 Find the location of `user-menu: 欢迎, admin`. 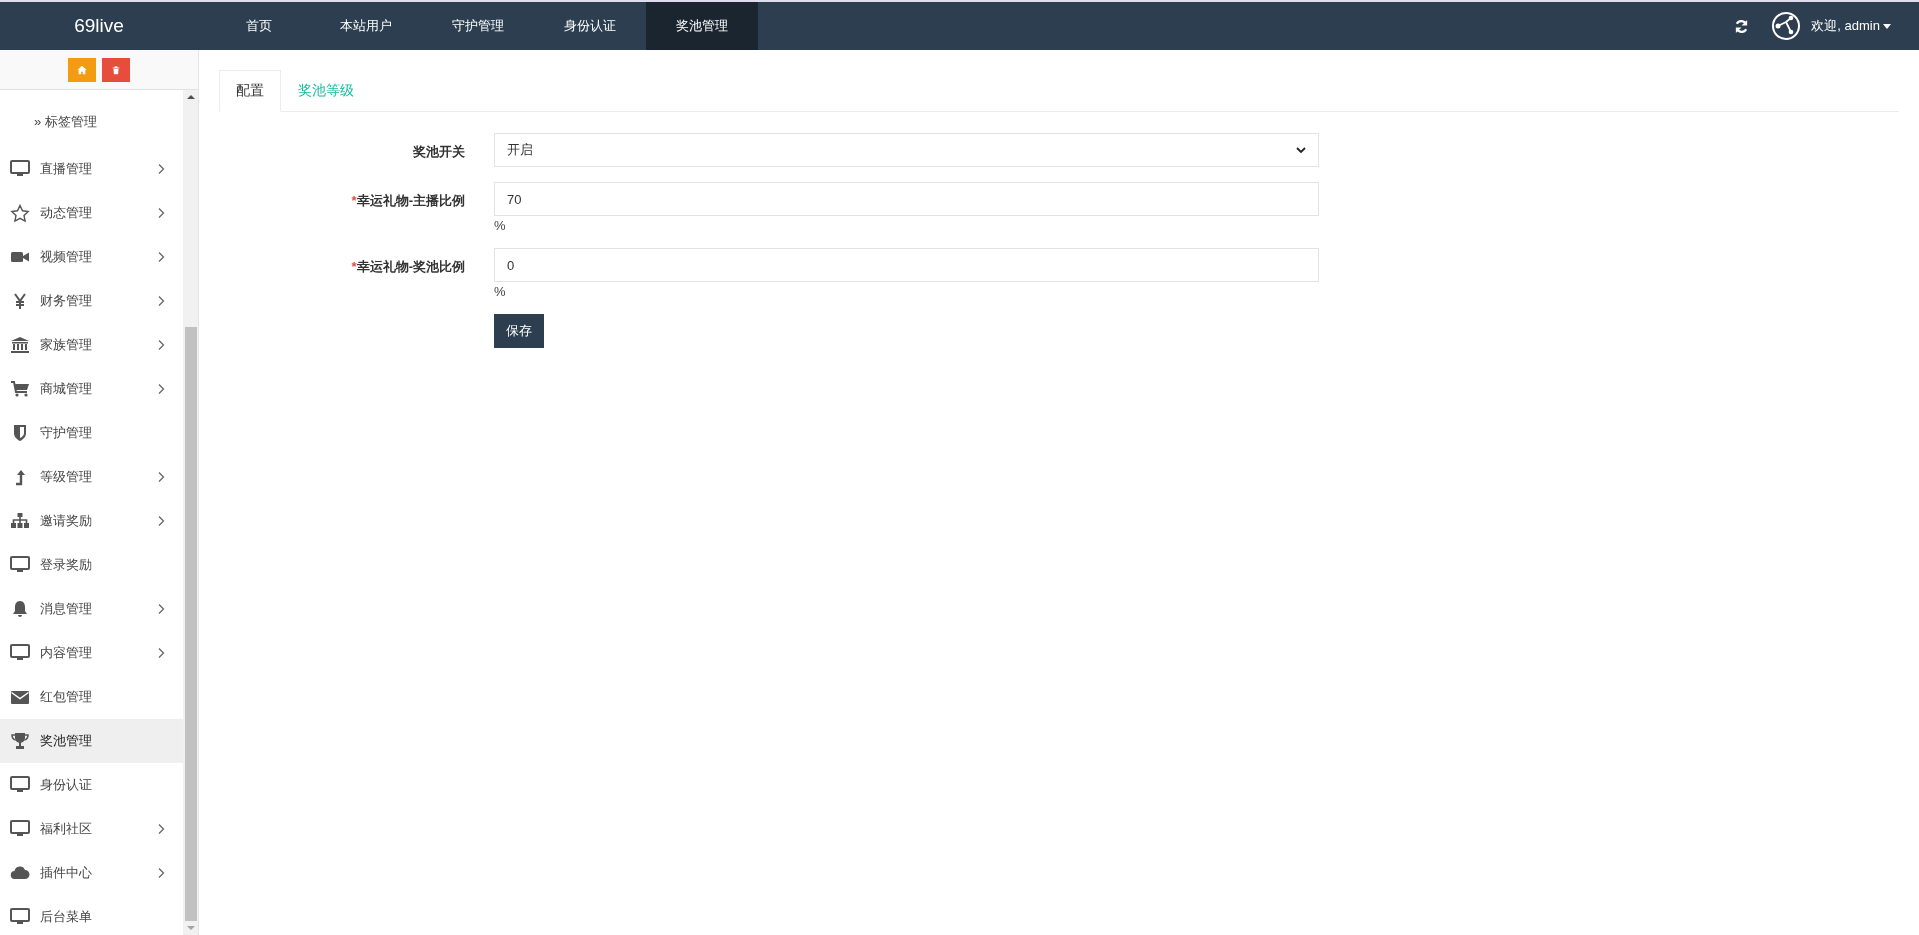

user-menu: 欢迎, admin is located at coordinates (1851, 26).